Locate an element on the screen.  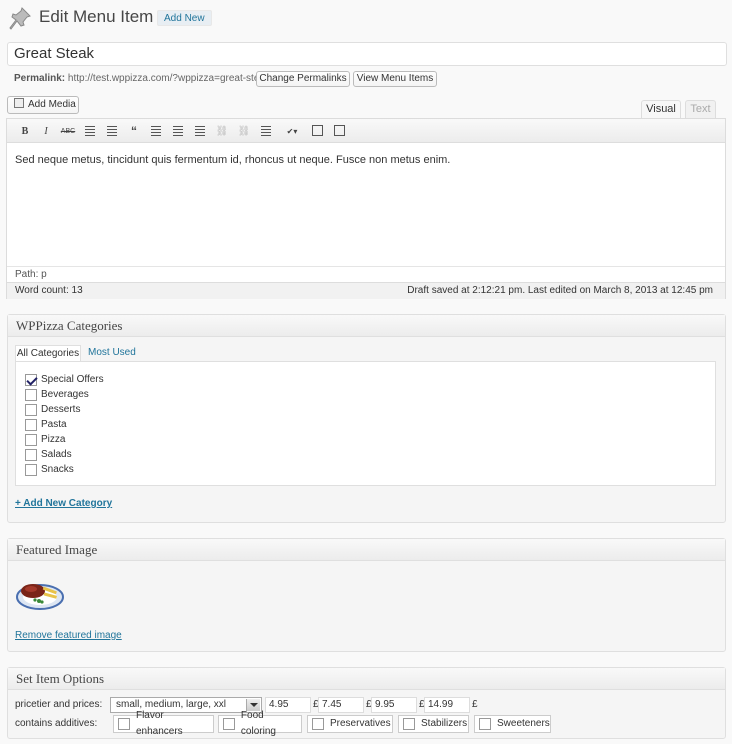
align-left-icon is located at coordinates (156, 131).